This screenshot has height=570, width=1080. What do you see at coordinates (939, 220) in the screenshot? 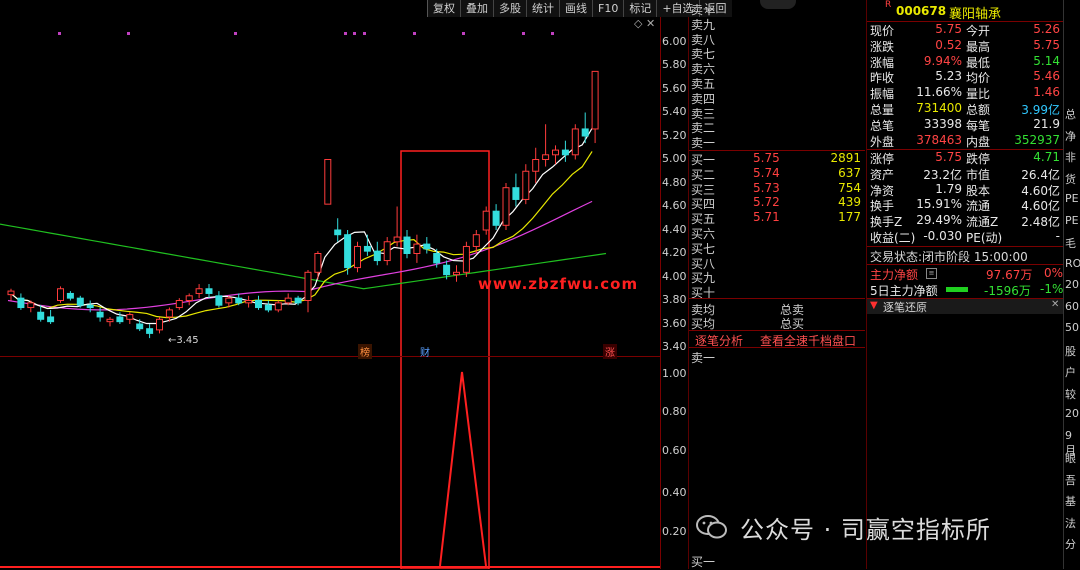
I see `quote-value: 29.49%` at bounding box center [939, 220].